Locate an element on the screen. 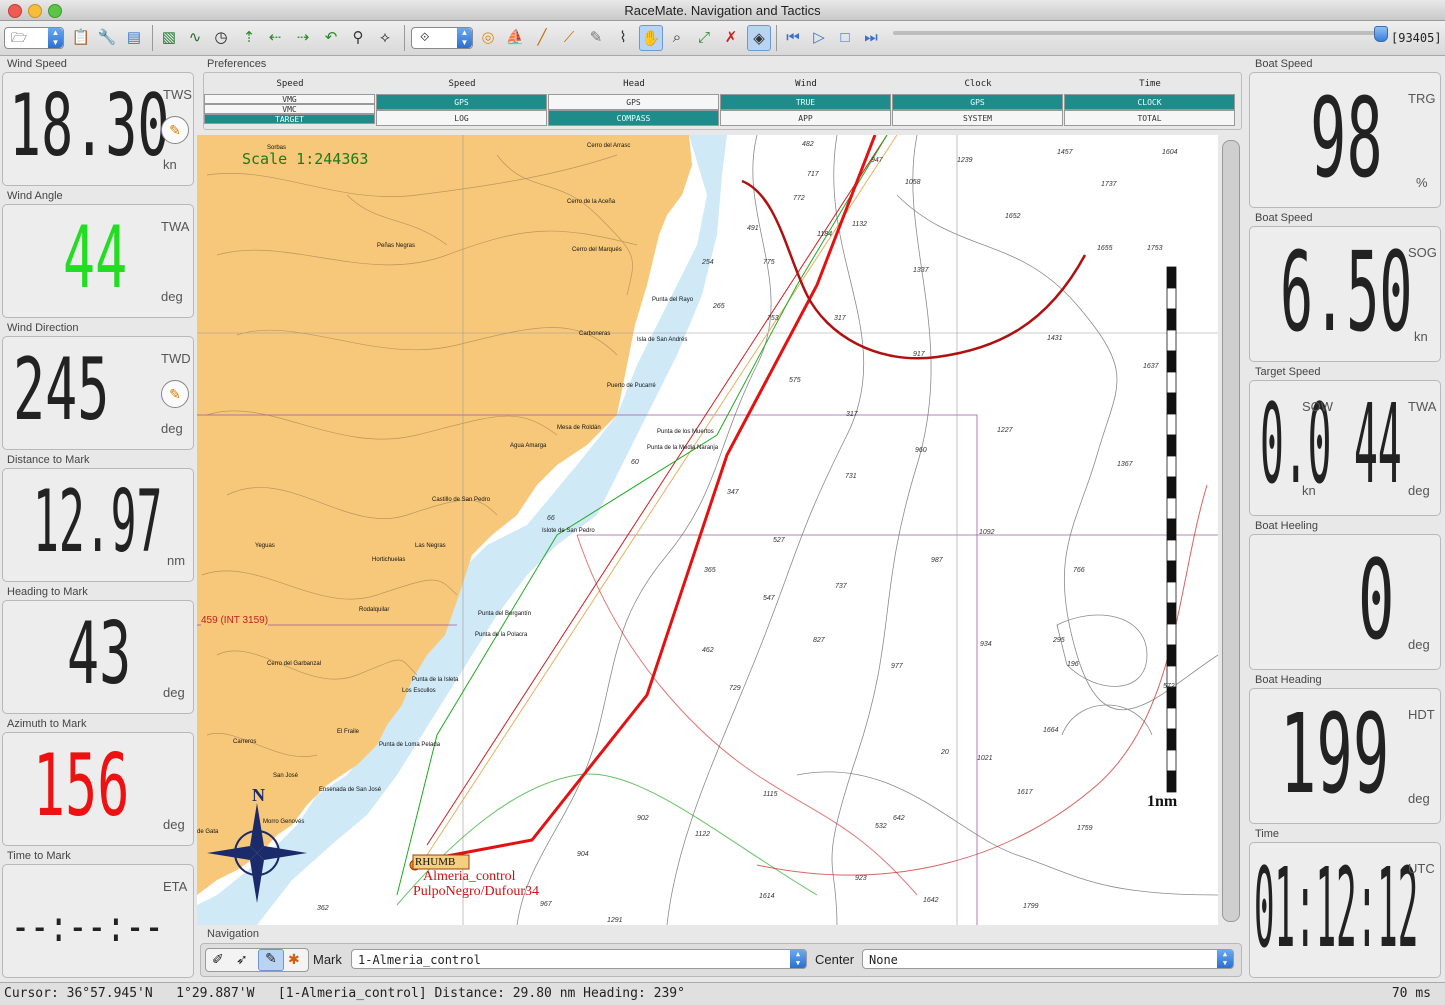  draw-icon: ⌇ is located at coordinates (623, 37).